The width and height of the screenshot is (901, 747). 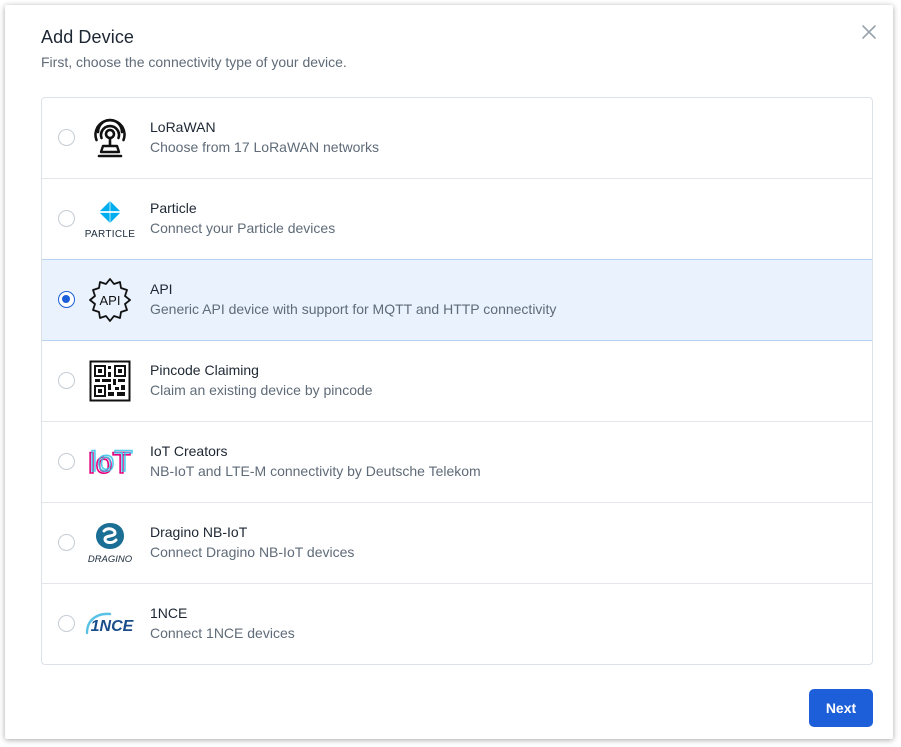 I want to click on close-icon, so click(x=869, y=32).